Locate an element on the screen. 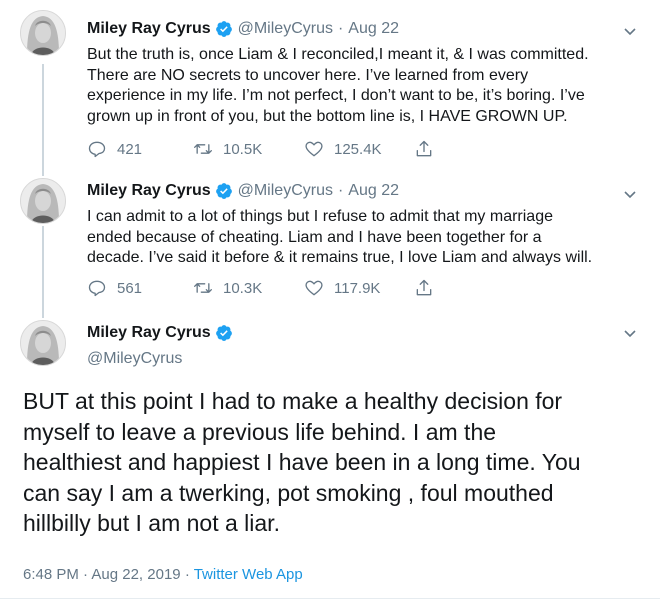  avatar is located at coordinates (43, 343).